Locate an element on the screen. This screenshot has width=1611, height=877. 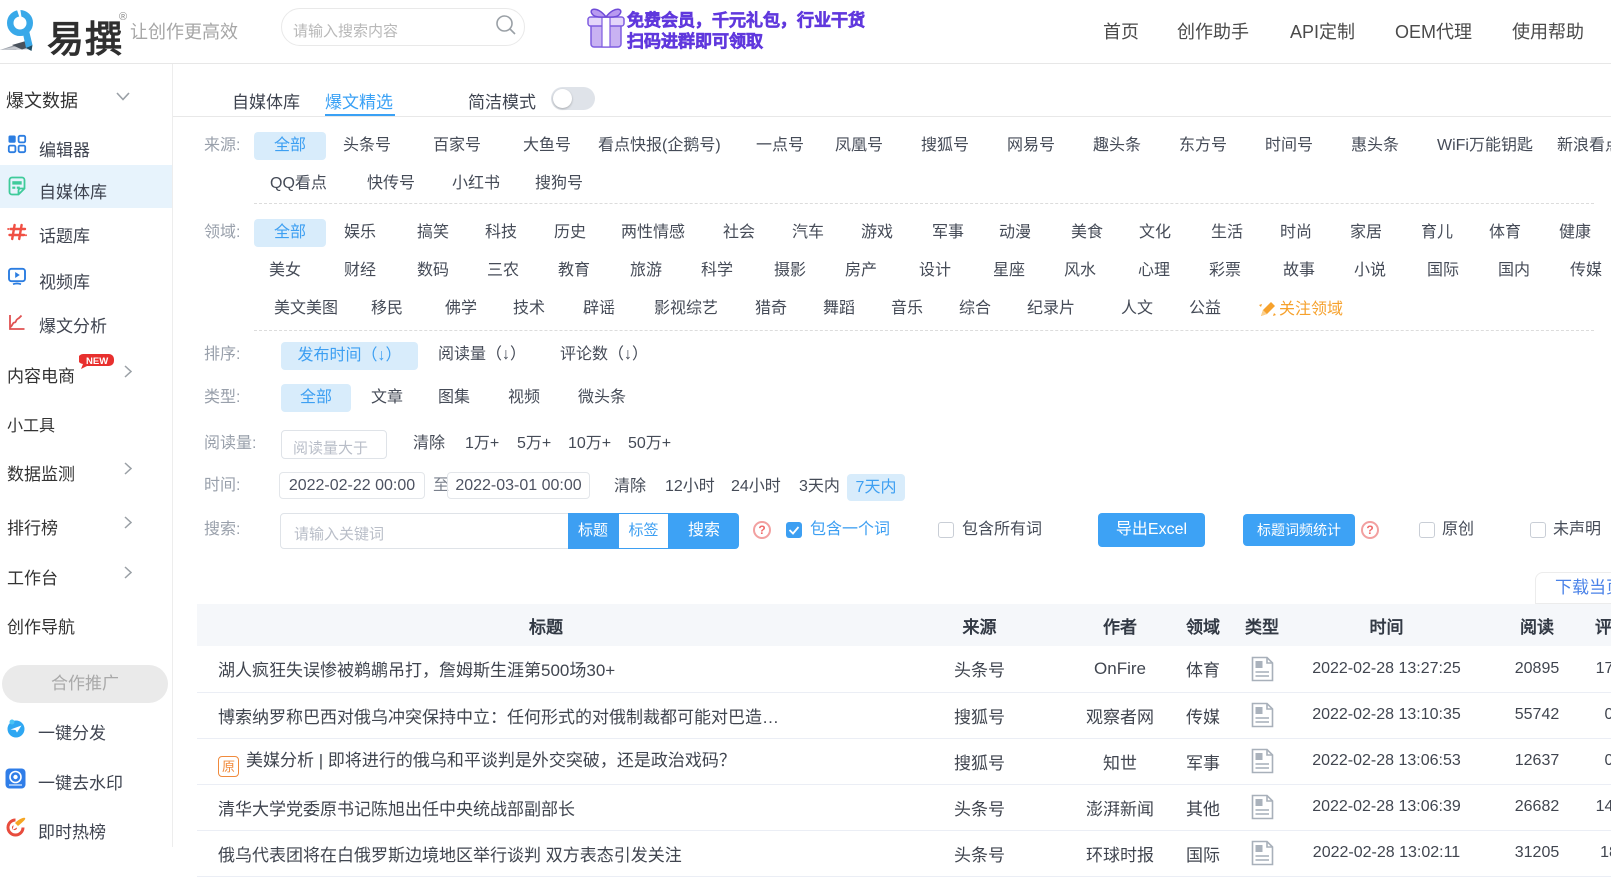
svg-text: 扫码进群即可领取 is located at coordinates (695, 41).